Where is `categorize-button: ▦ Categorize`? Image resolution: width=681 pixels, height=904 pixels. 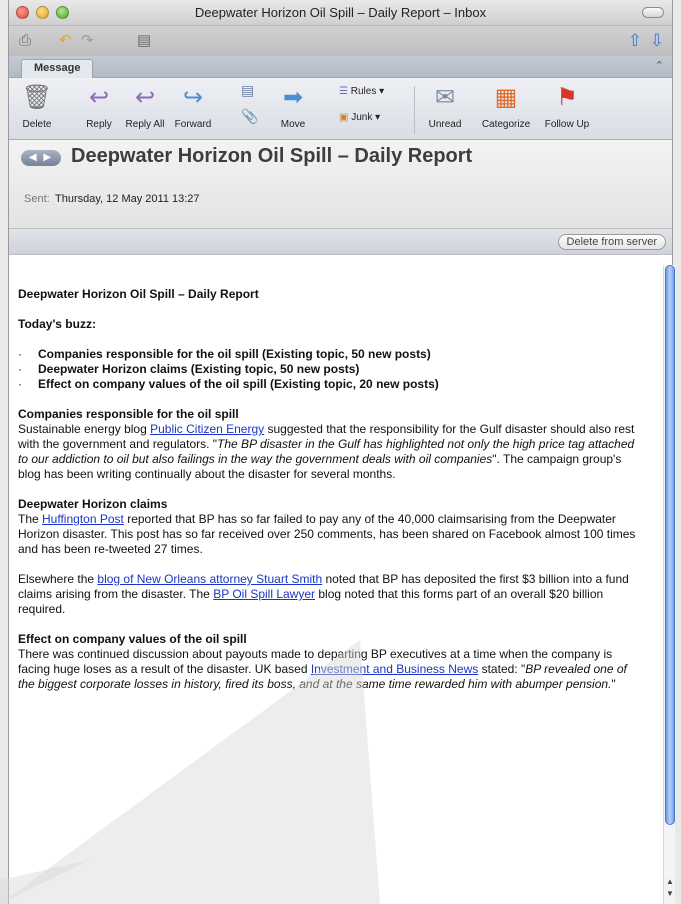 categorize-button: ▦ Categorize is located at coordinates (506, 106).